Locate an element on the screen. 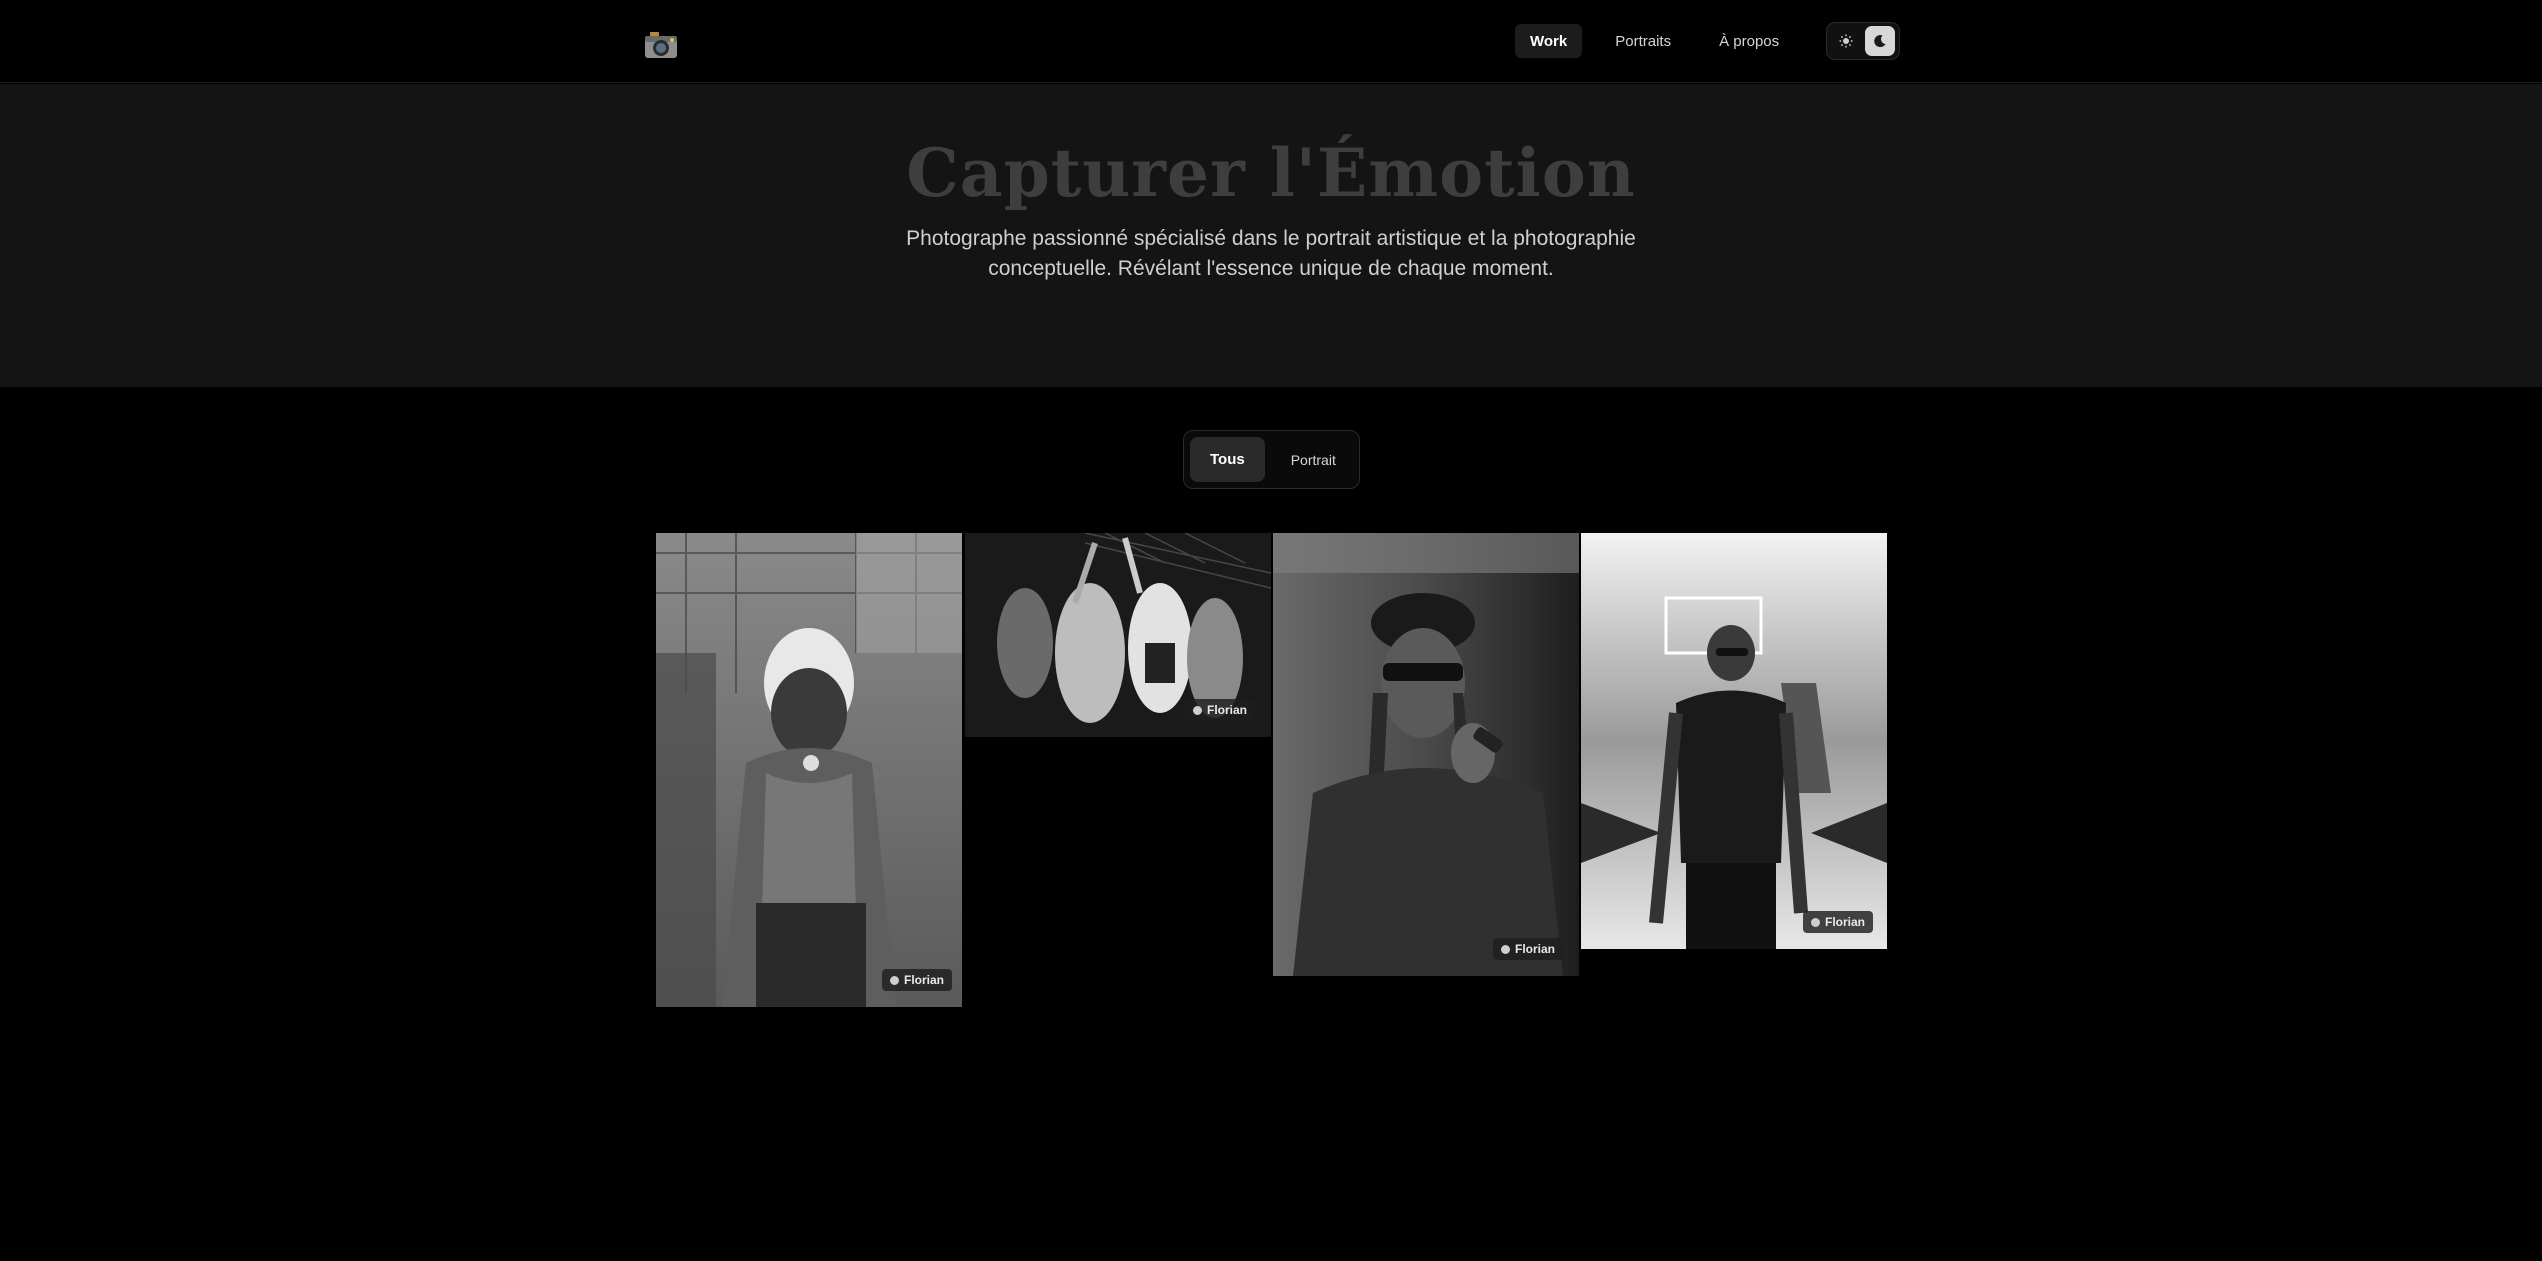  theme-toggle is located at coordinates (1863, 41).